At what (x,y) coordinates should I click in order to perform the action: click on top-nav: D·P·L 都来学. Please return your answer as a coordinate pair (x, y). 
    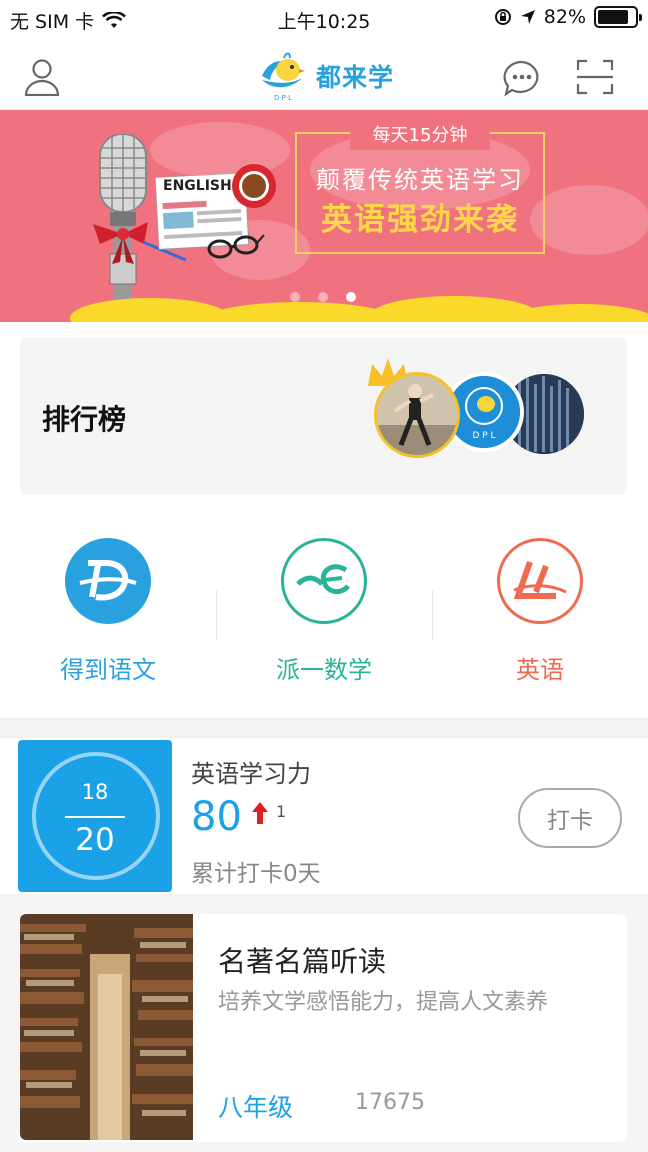
    Looking at the image, I should click on (324, 75).